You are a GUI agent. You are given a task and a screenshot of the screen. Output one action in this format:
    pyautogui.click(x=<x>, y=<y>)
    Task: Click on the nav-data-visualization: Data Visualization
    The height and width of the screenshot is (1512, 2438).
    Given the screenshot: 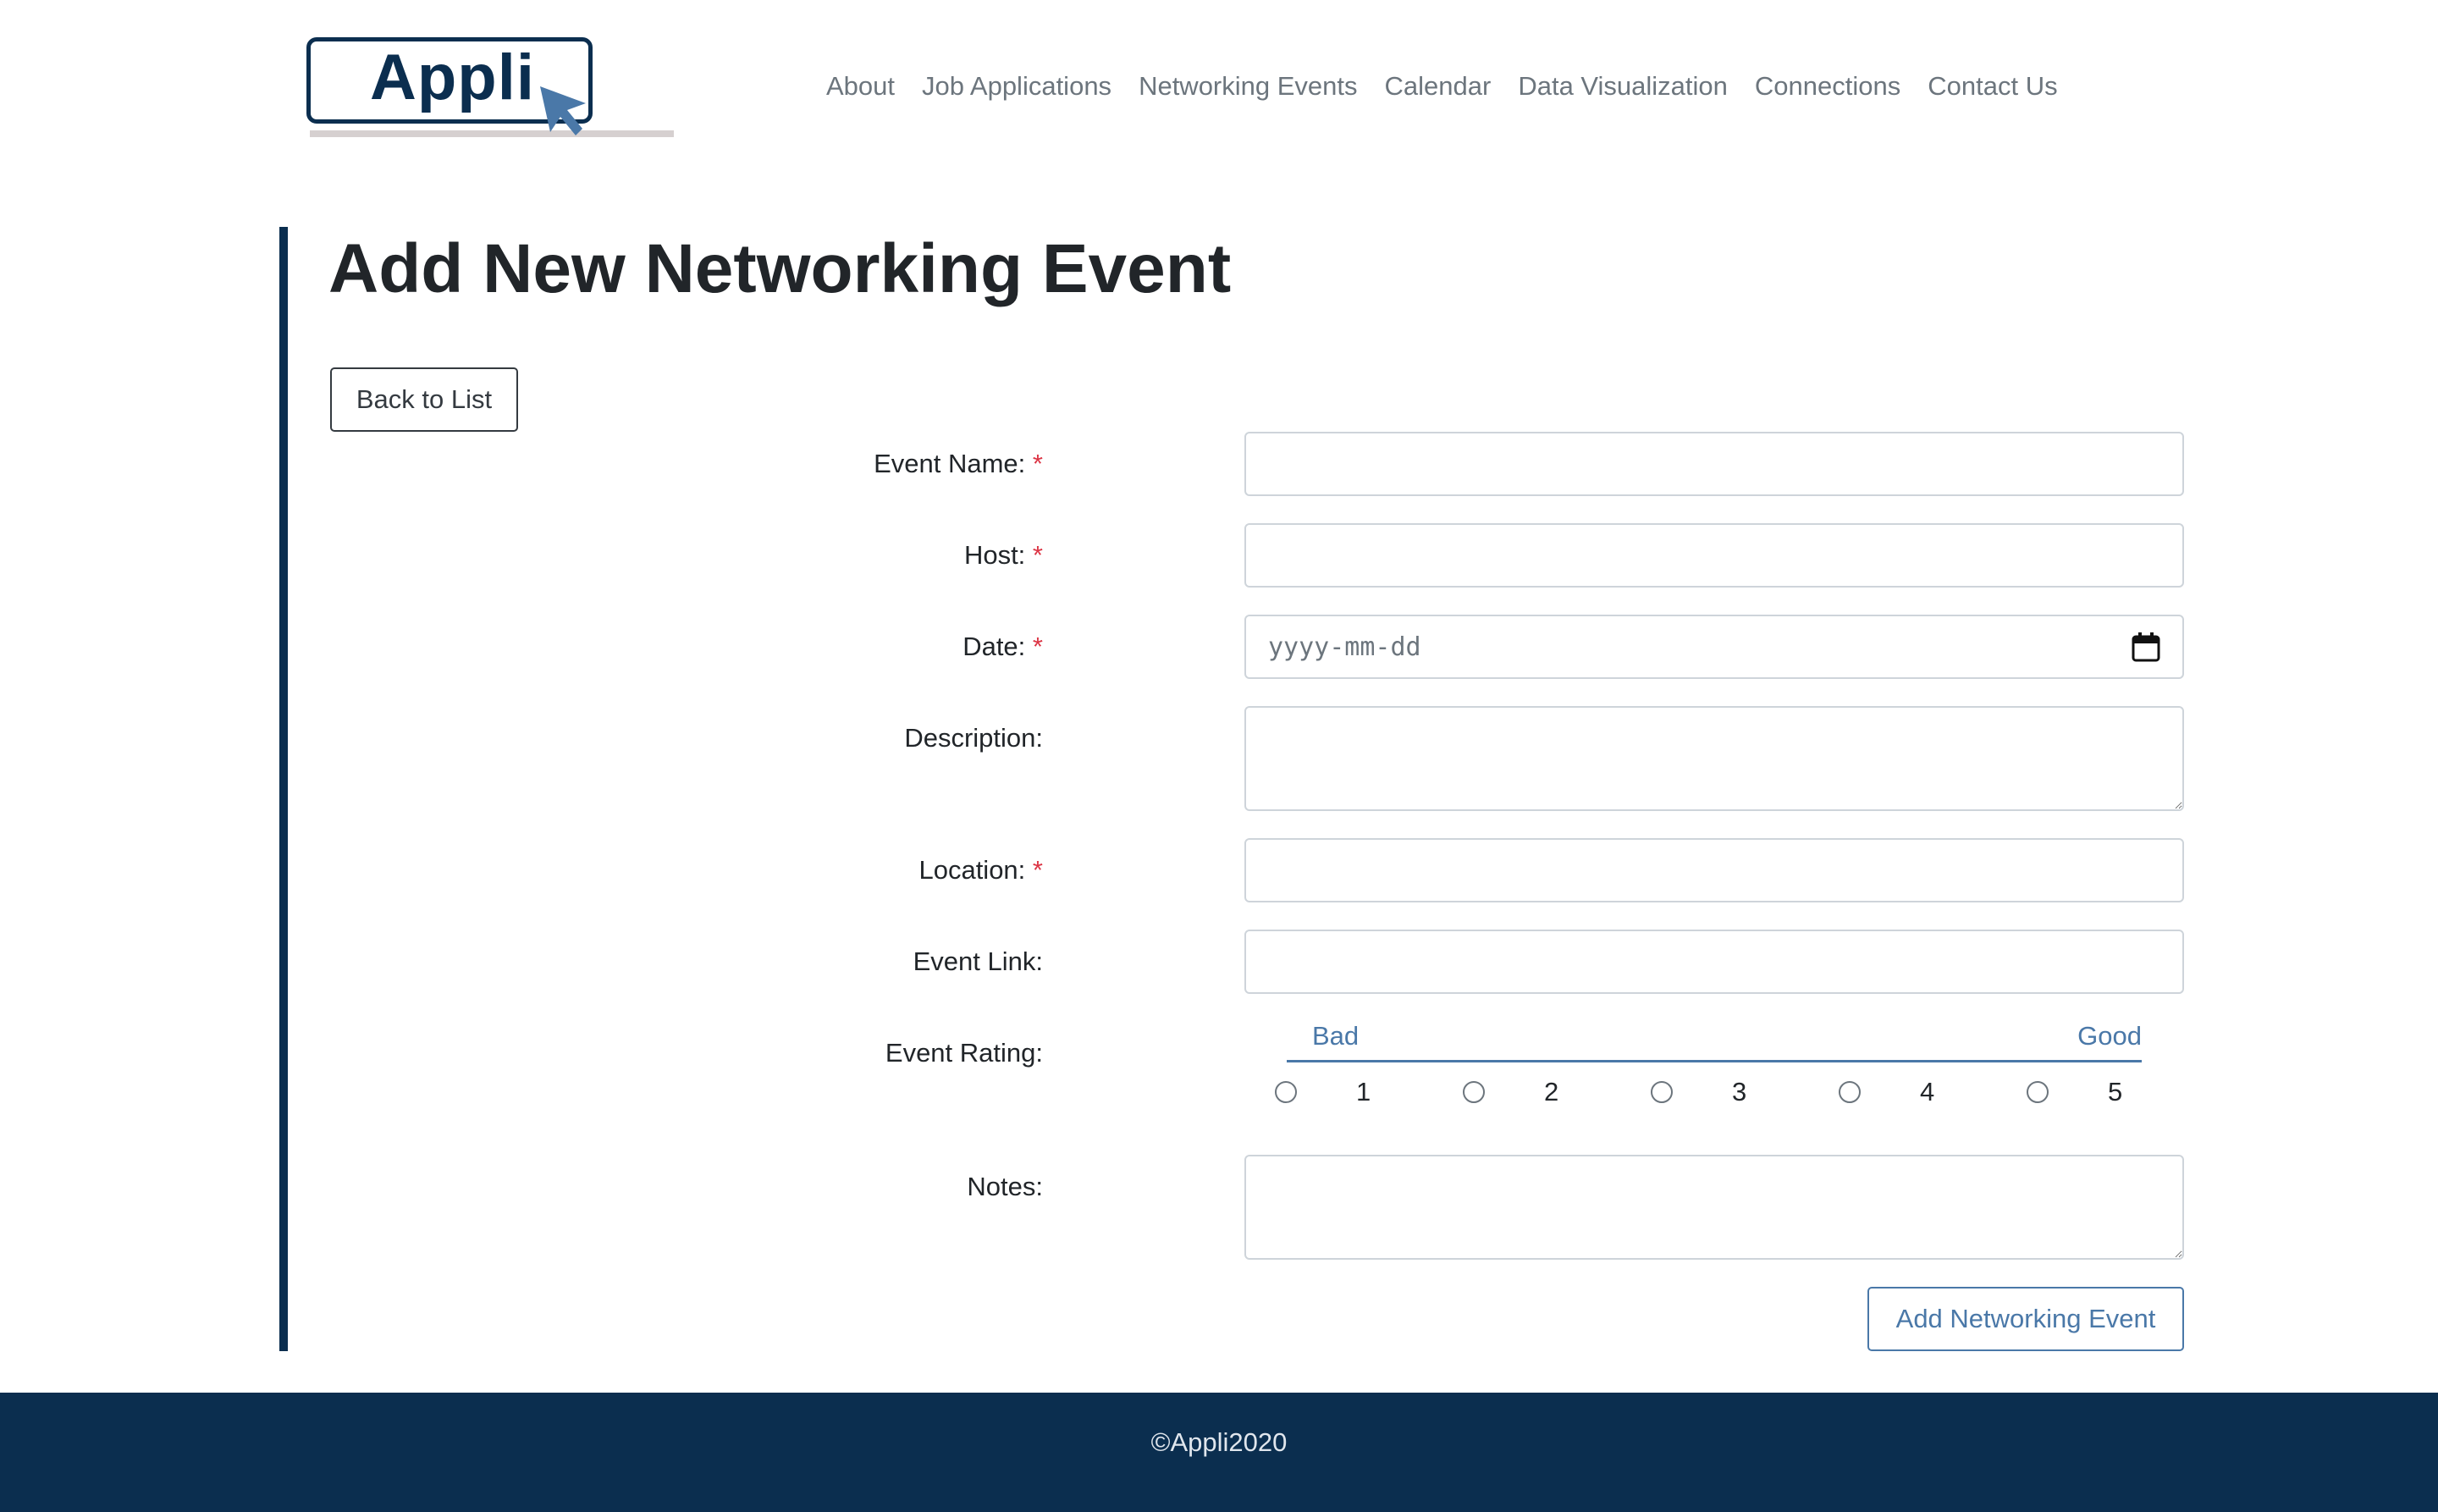 What is the action you would take?
    pyautogui.click(x=1622, y=86)
    